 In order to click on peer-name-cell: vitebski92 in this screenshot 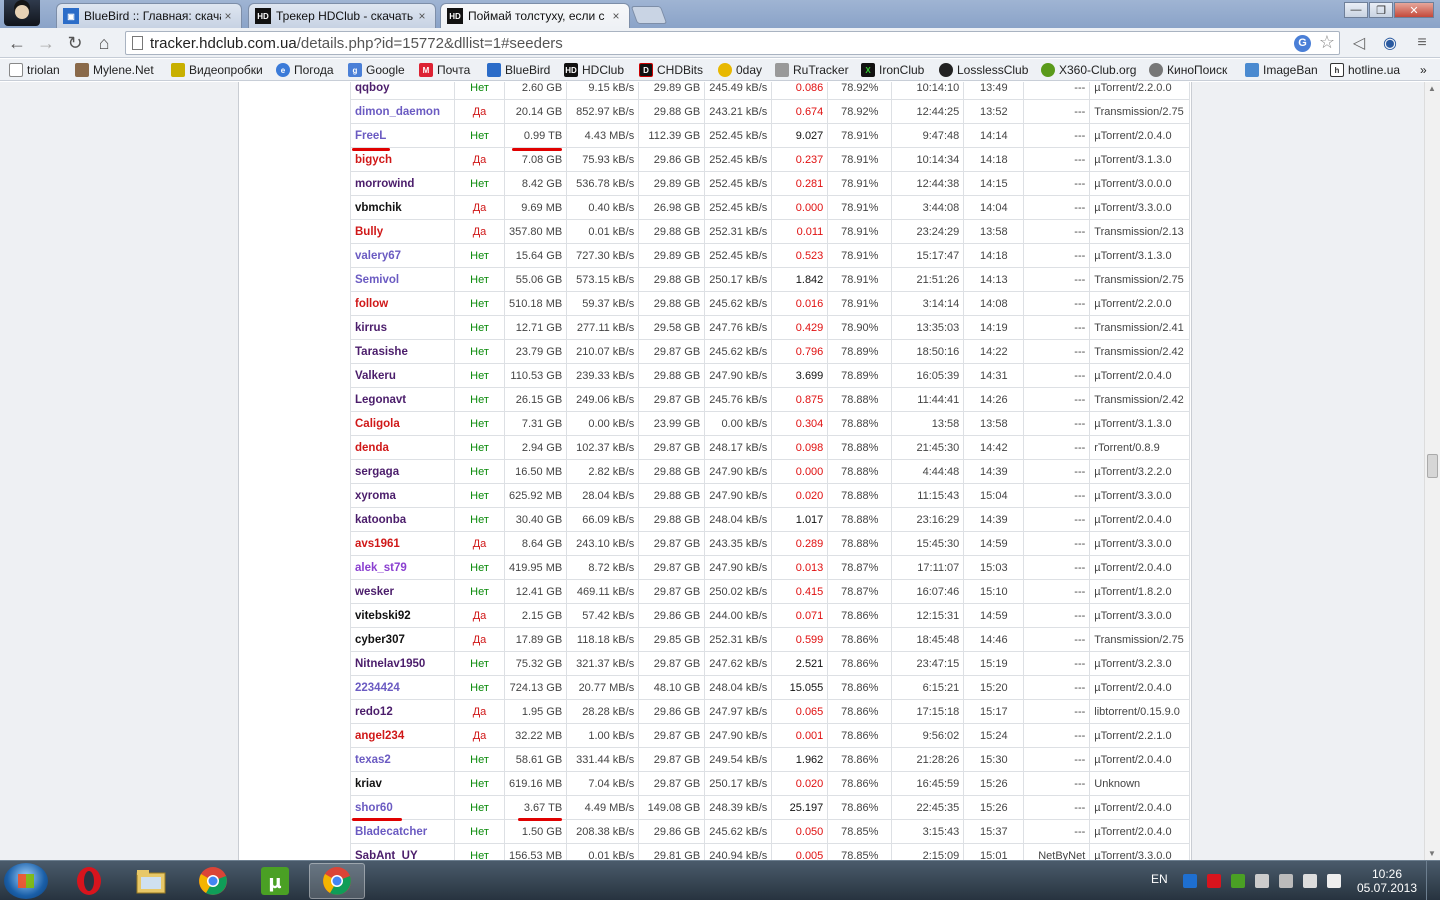, I will do `click(402, 615)`.